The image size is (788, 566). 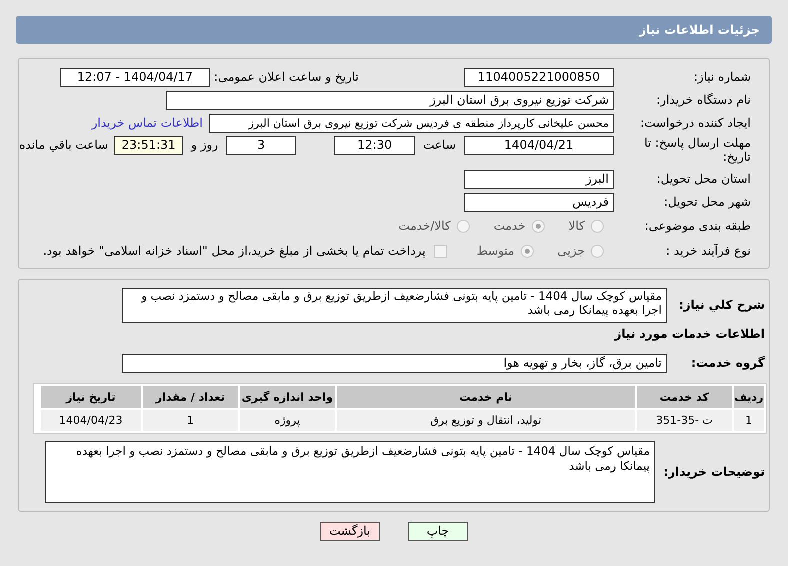 What do you see at coordinates (714, 472) in the screenshot?
I see `field-label: توضیحات خریدار:` at bounding box center [714, 472].